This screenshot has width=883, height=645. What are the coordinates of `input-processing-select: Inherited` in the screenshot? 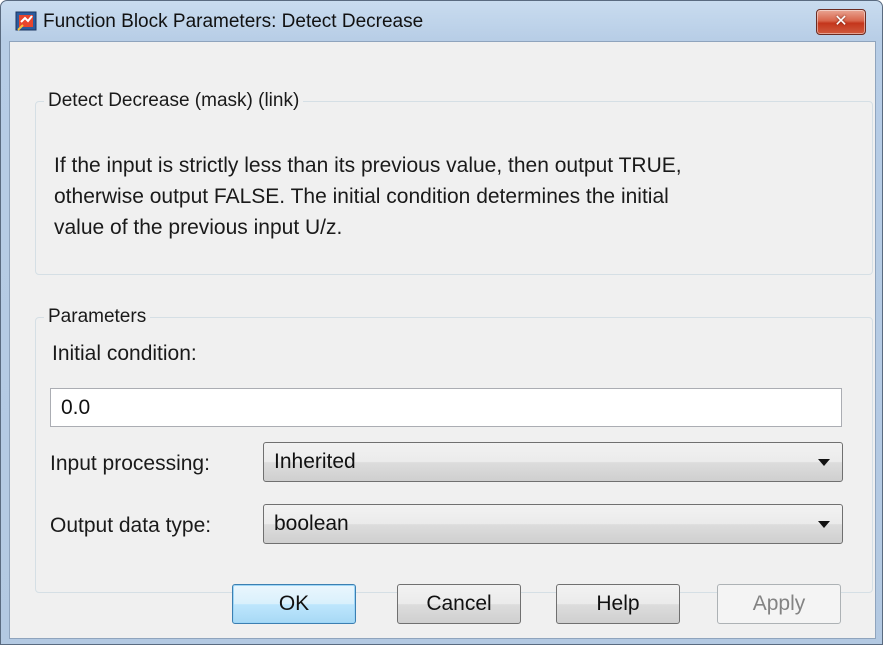 It's located at (553, 462).